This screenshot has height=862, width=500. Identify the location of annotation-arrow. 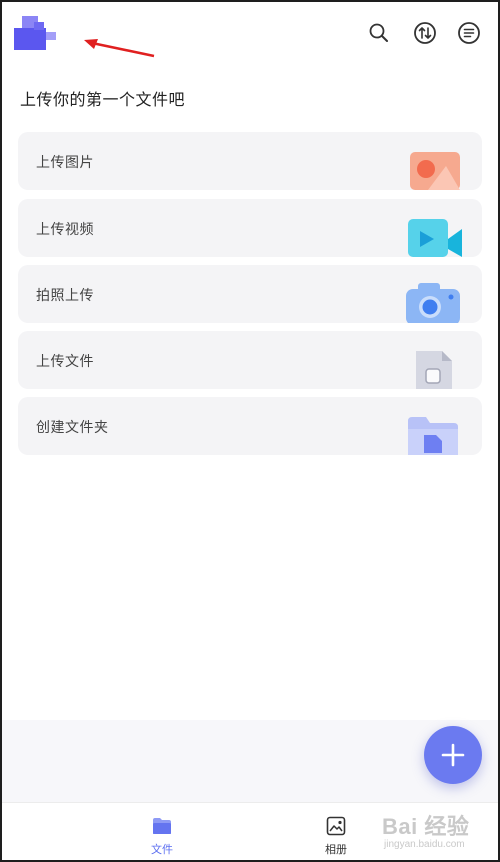
(119, 48).